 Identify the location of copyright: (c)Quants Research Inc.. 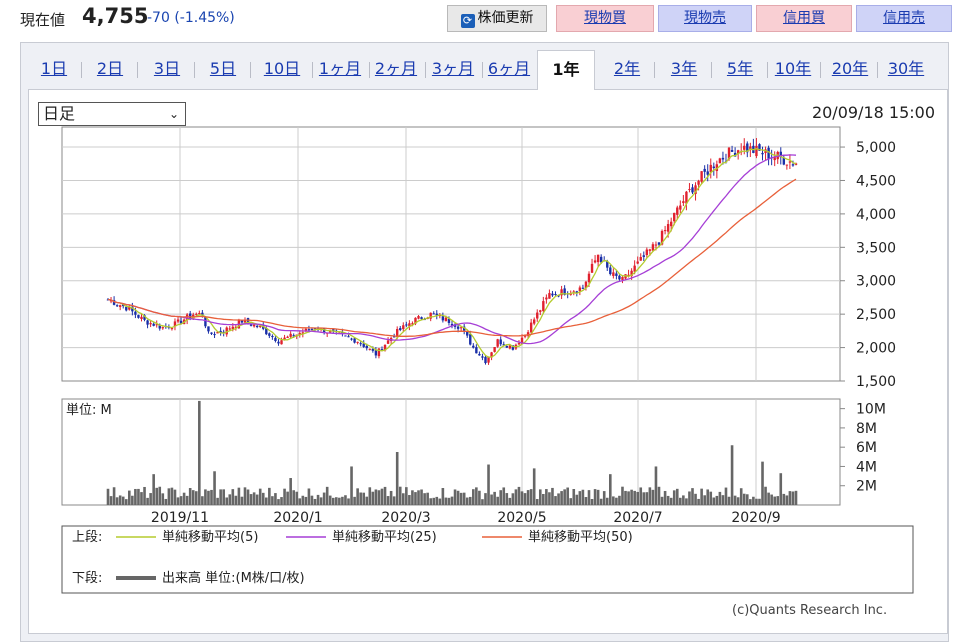
(810, 610).